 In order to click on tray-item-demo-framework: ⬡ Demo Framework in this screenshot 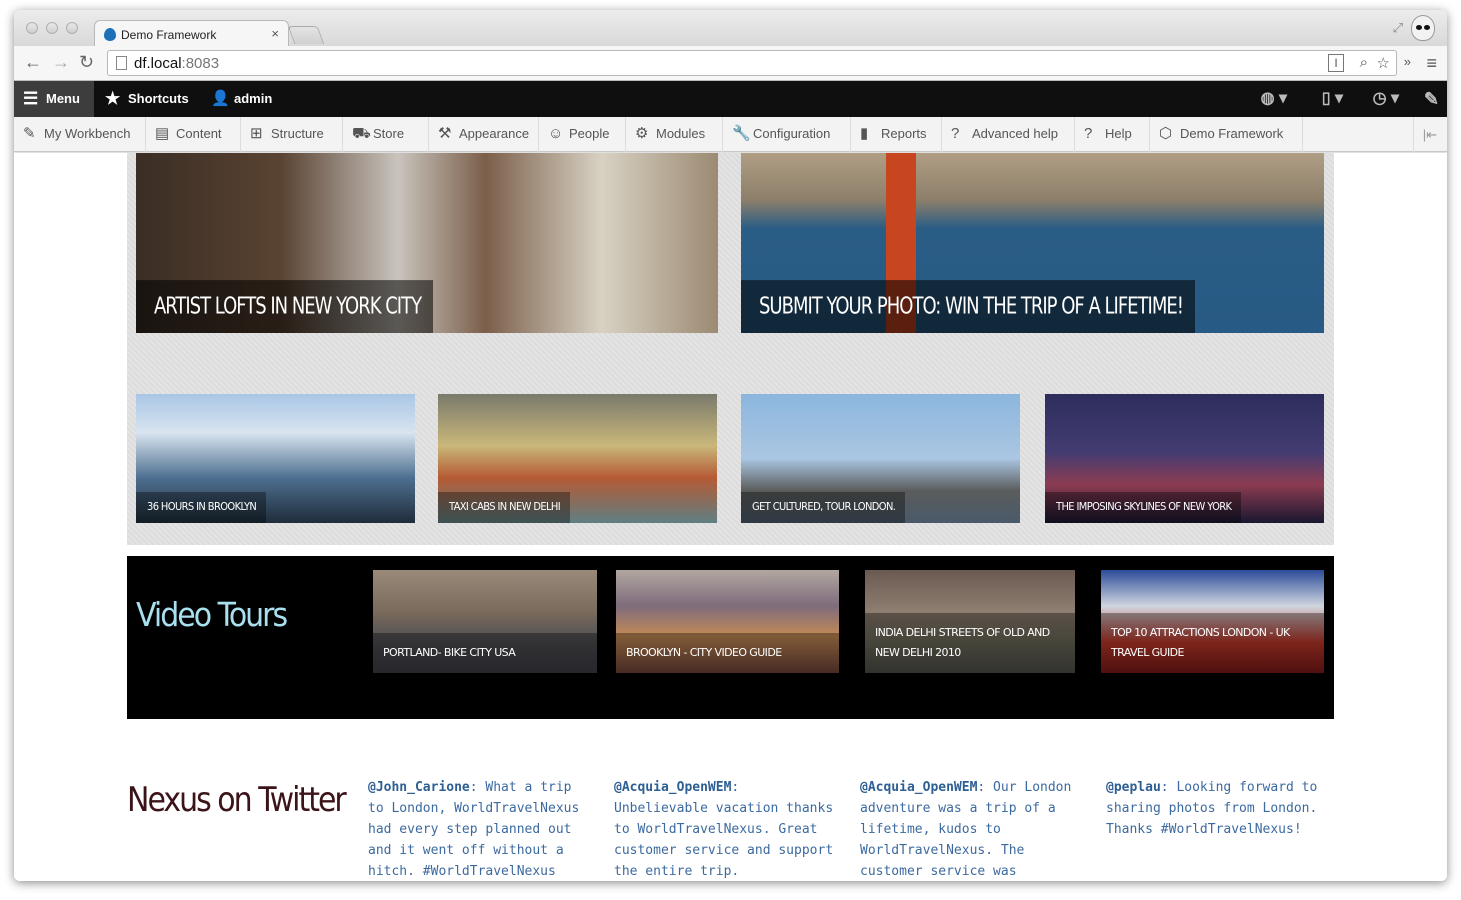, I will do `click(1226, 134)`.